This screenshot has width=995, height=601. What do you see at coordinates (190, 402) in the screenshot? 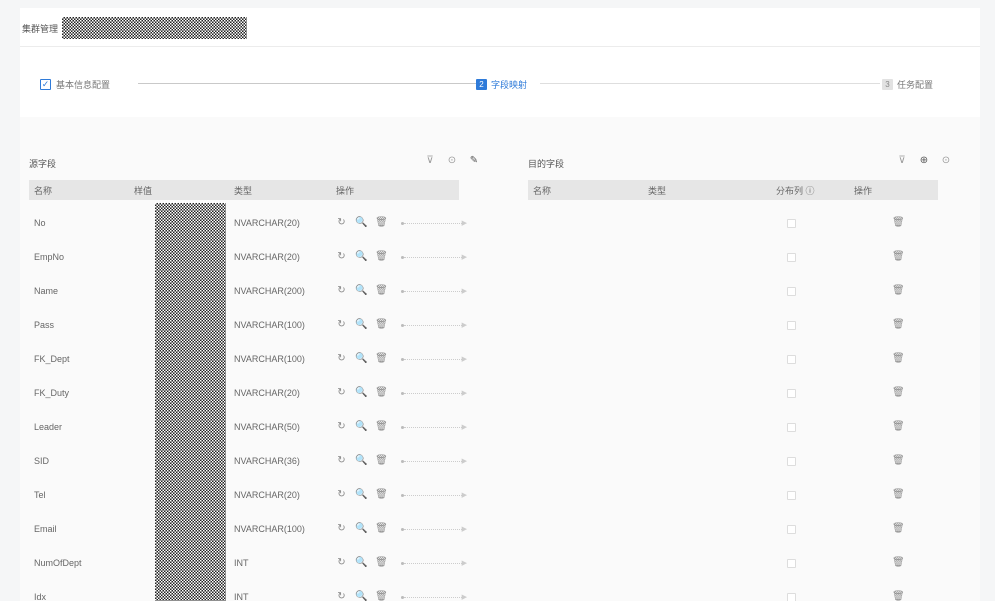
I see `sample-values-redacted` at bounding box center [190, 402].